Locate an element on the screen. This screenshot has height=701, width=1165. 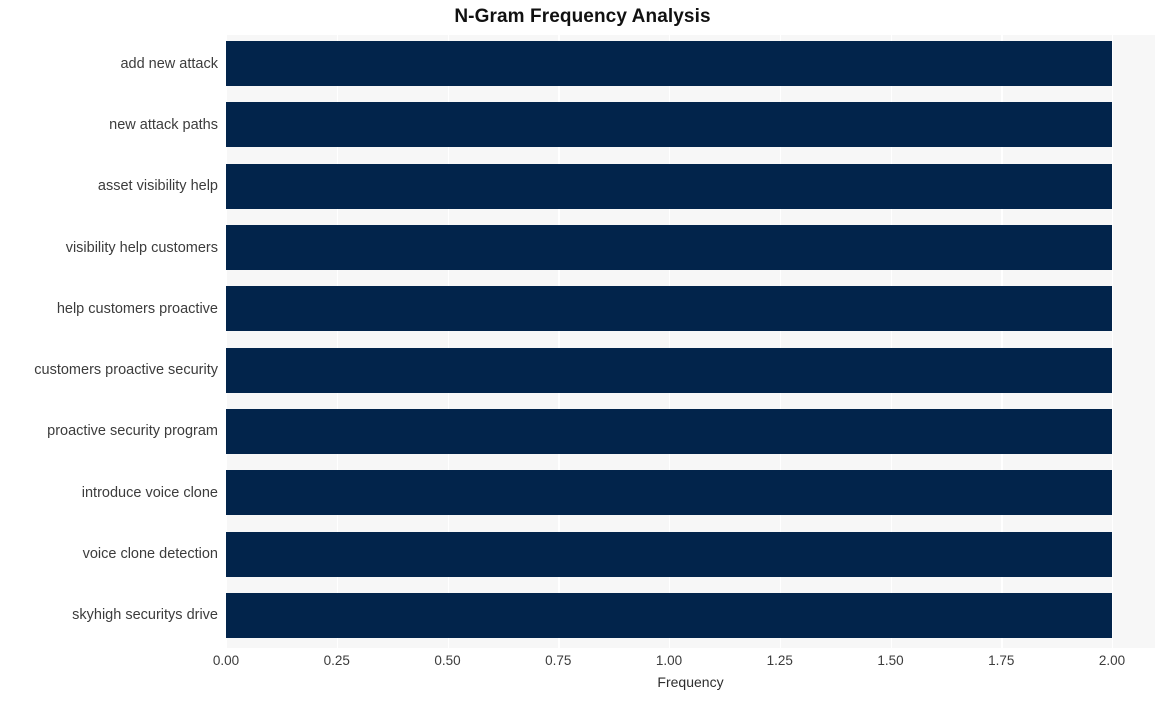
x-axis-tick-labels: 0.00 0.25 0.50 0.75 1.00 1.25 1.50 1.75 2.00 is located at coordinates (582, 664).